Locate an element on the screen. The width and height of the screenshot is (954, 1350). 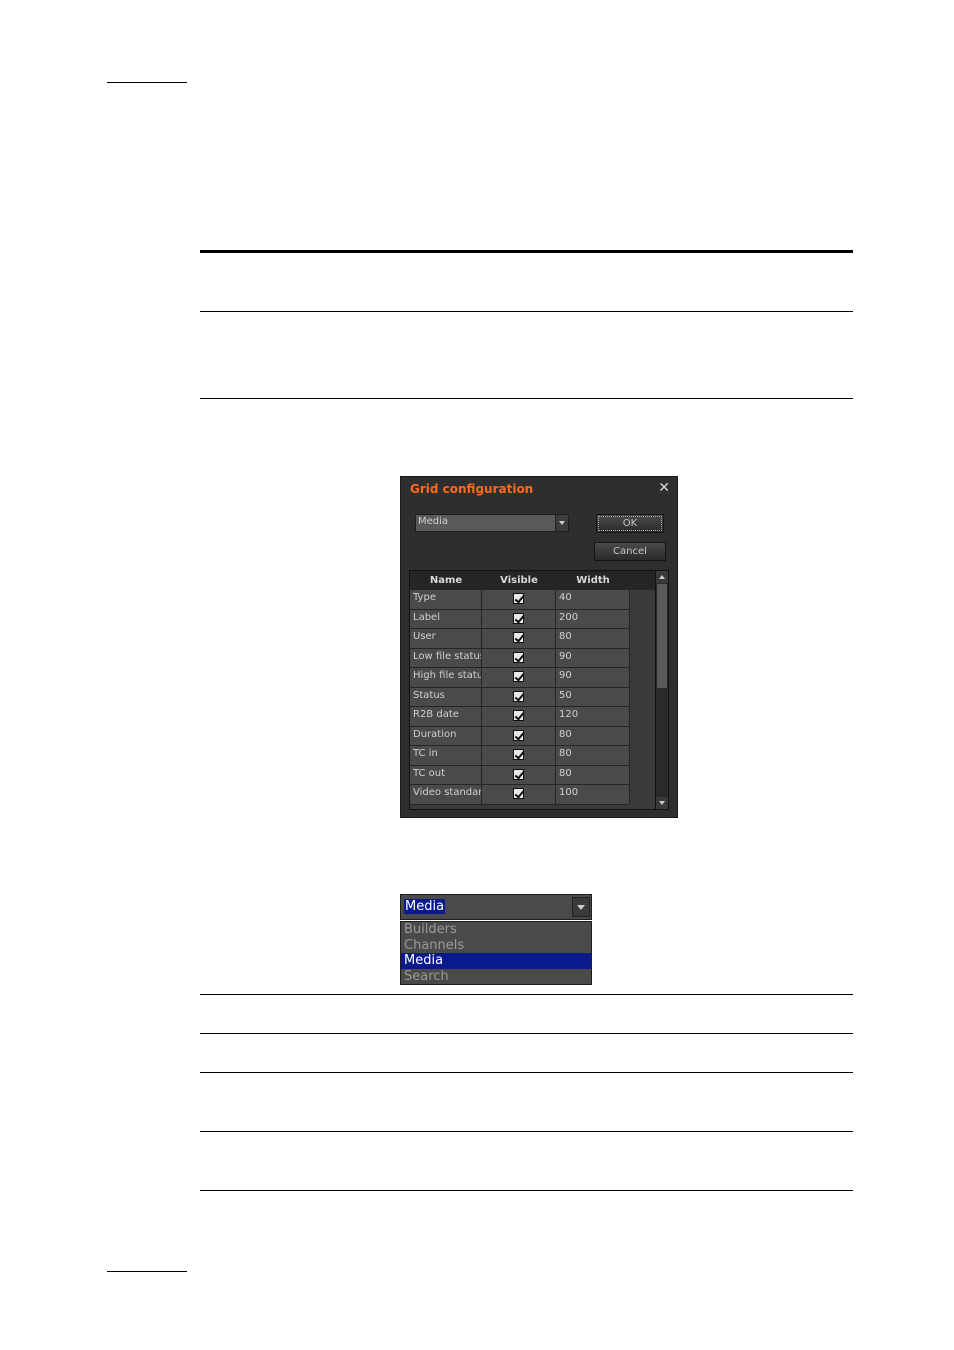
table-row: High file status 90 is located at coordinates (520, 678).